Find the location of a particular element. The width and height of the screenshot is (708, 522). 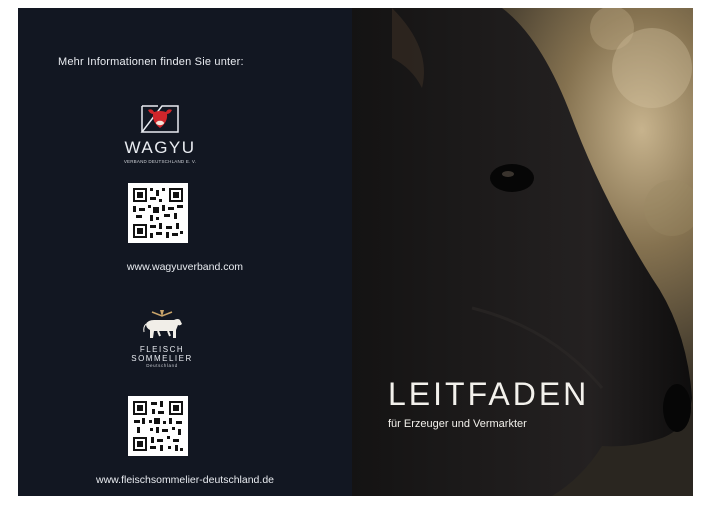

cover-title: LEITFADEN is located at coordinates (489, 394).